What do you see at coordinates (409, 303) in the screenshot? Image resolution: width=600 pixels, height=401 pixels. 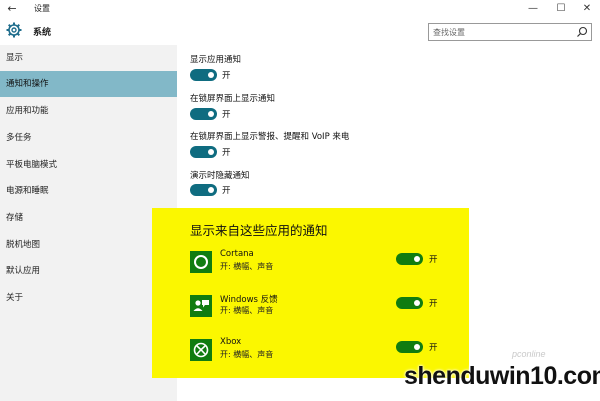 I see `toggle-windows-feedback` at bounding box center [409, 303].